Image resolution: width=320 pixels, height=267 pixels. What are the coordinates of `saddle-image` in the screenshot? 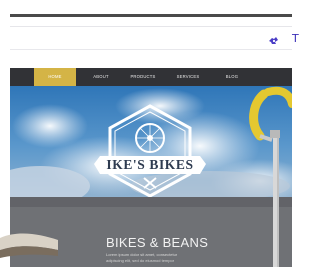 It's located at (29, 245).